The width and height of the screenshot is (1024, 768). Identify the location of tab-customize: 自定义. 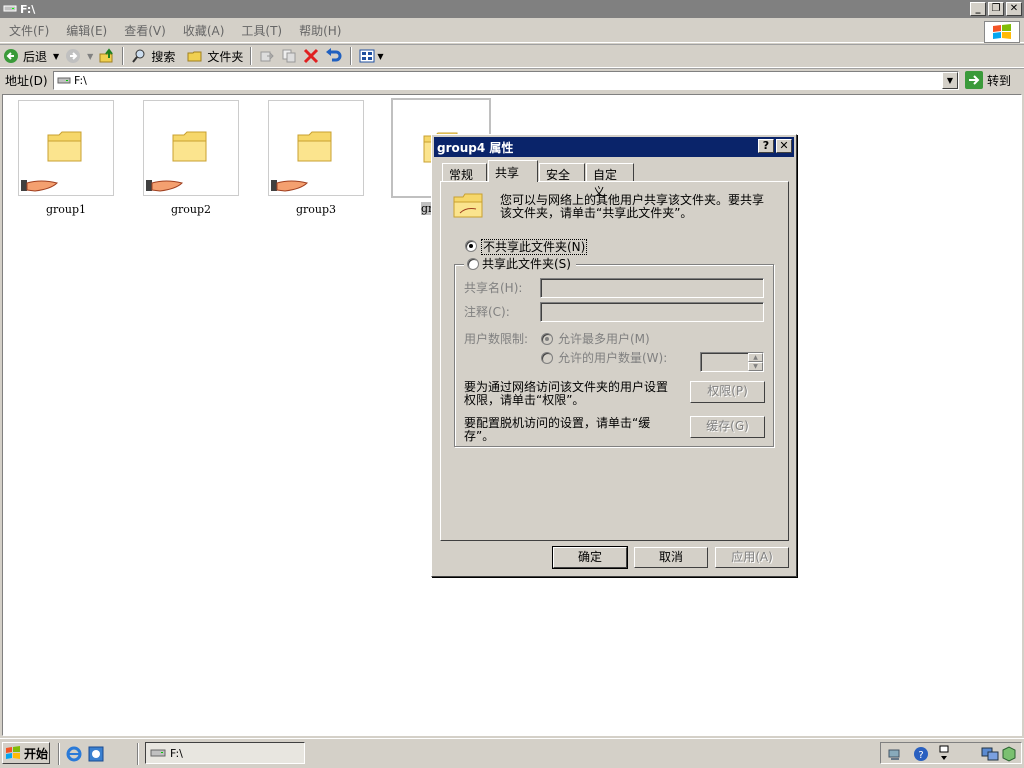
(610, 181).